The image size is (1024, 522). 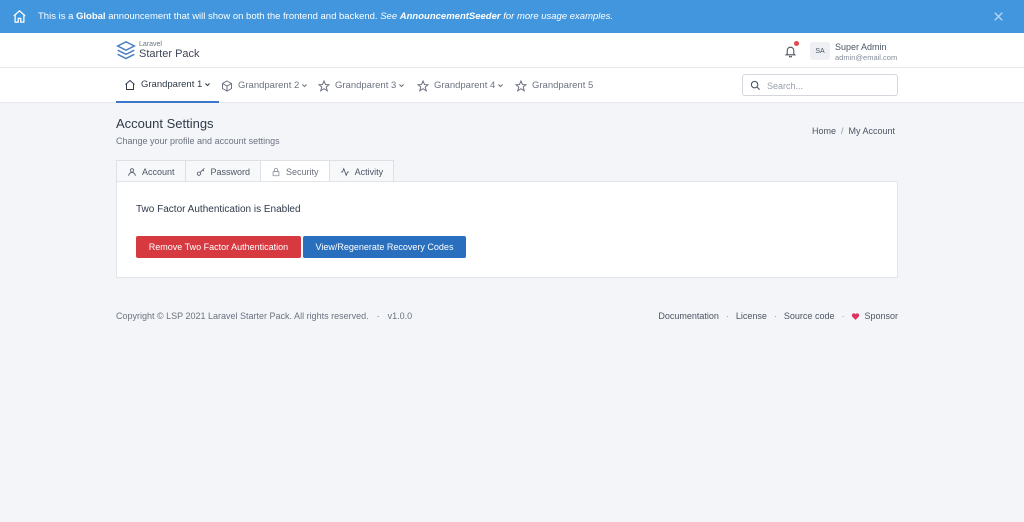 I want to click on tab-label: Activity, so click(x=369, y=171).